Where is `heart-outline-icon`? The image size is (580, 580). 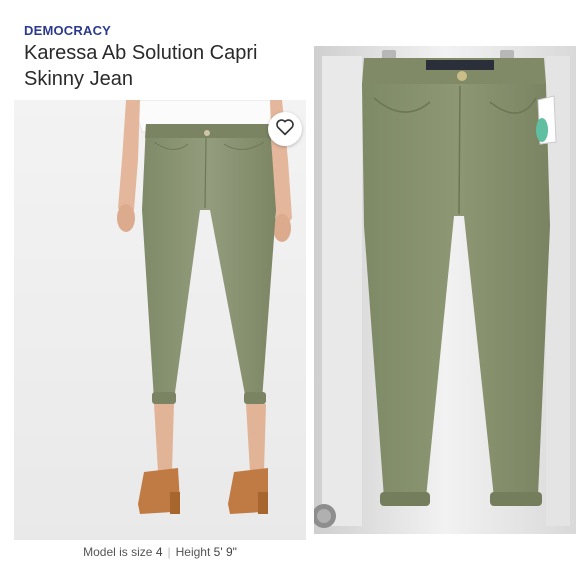
heart-outline-icon is located at coordinates (285, 129).